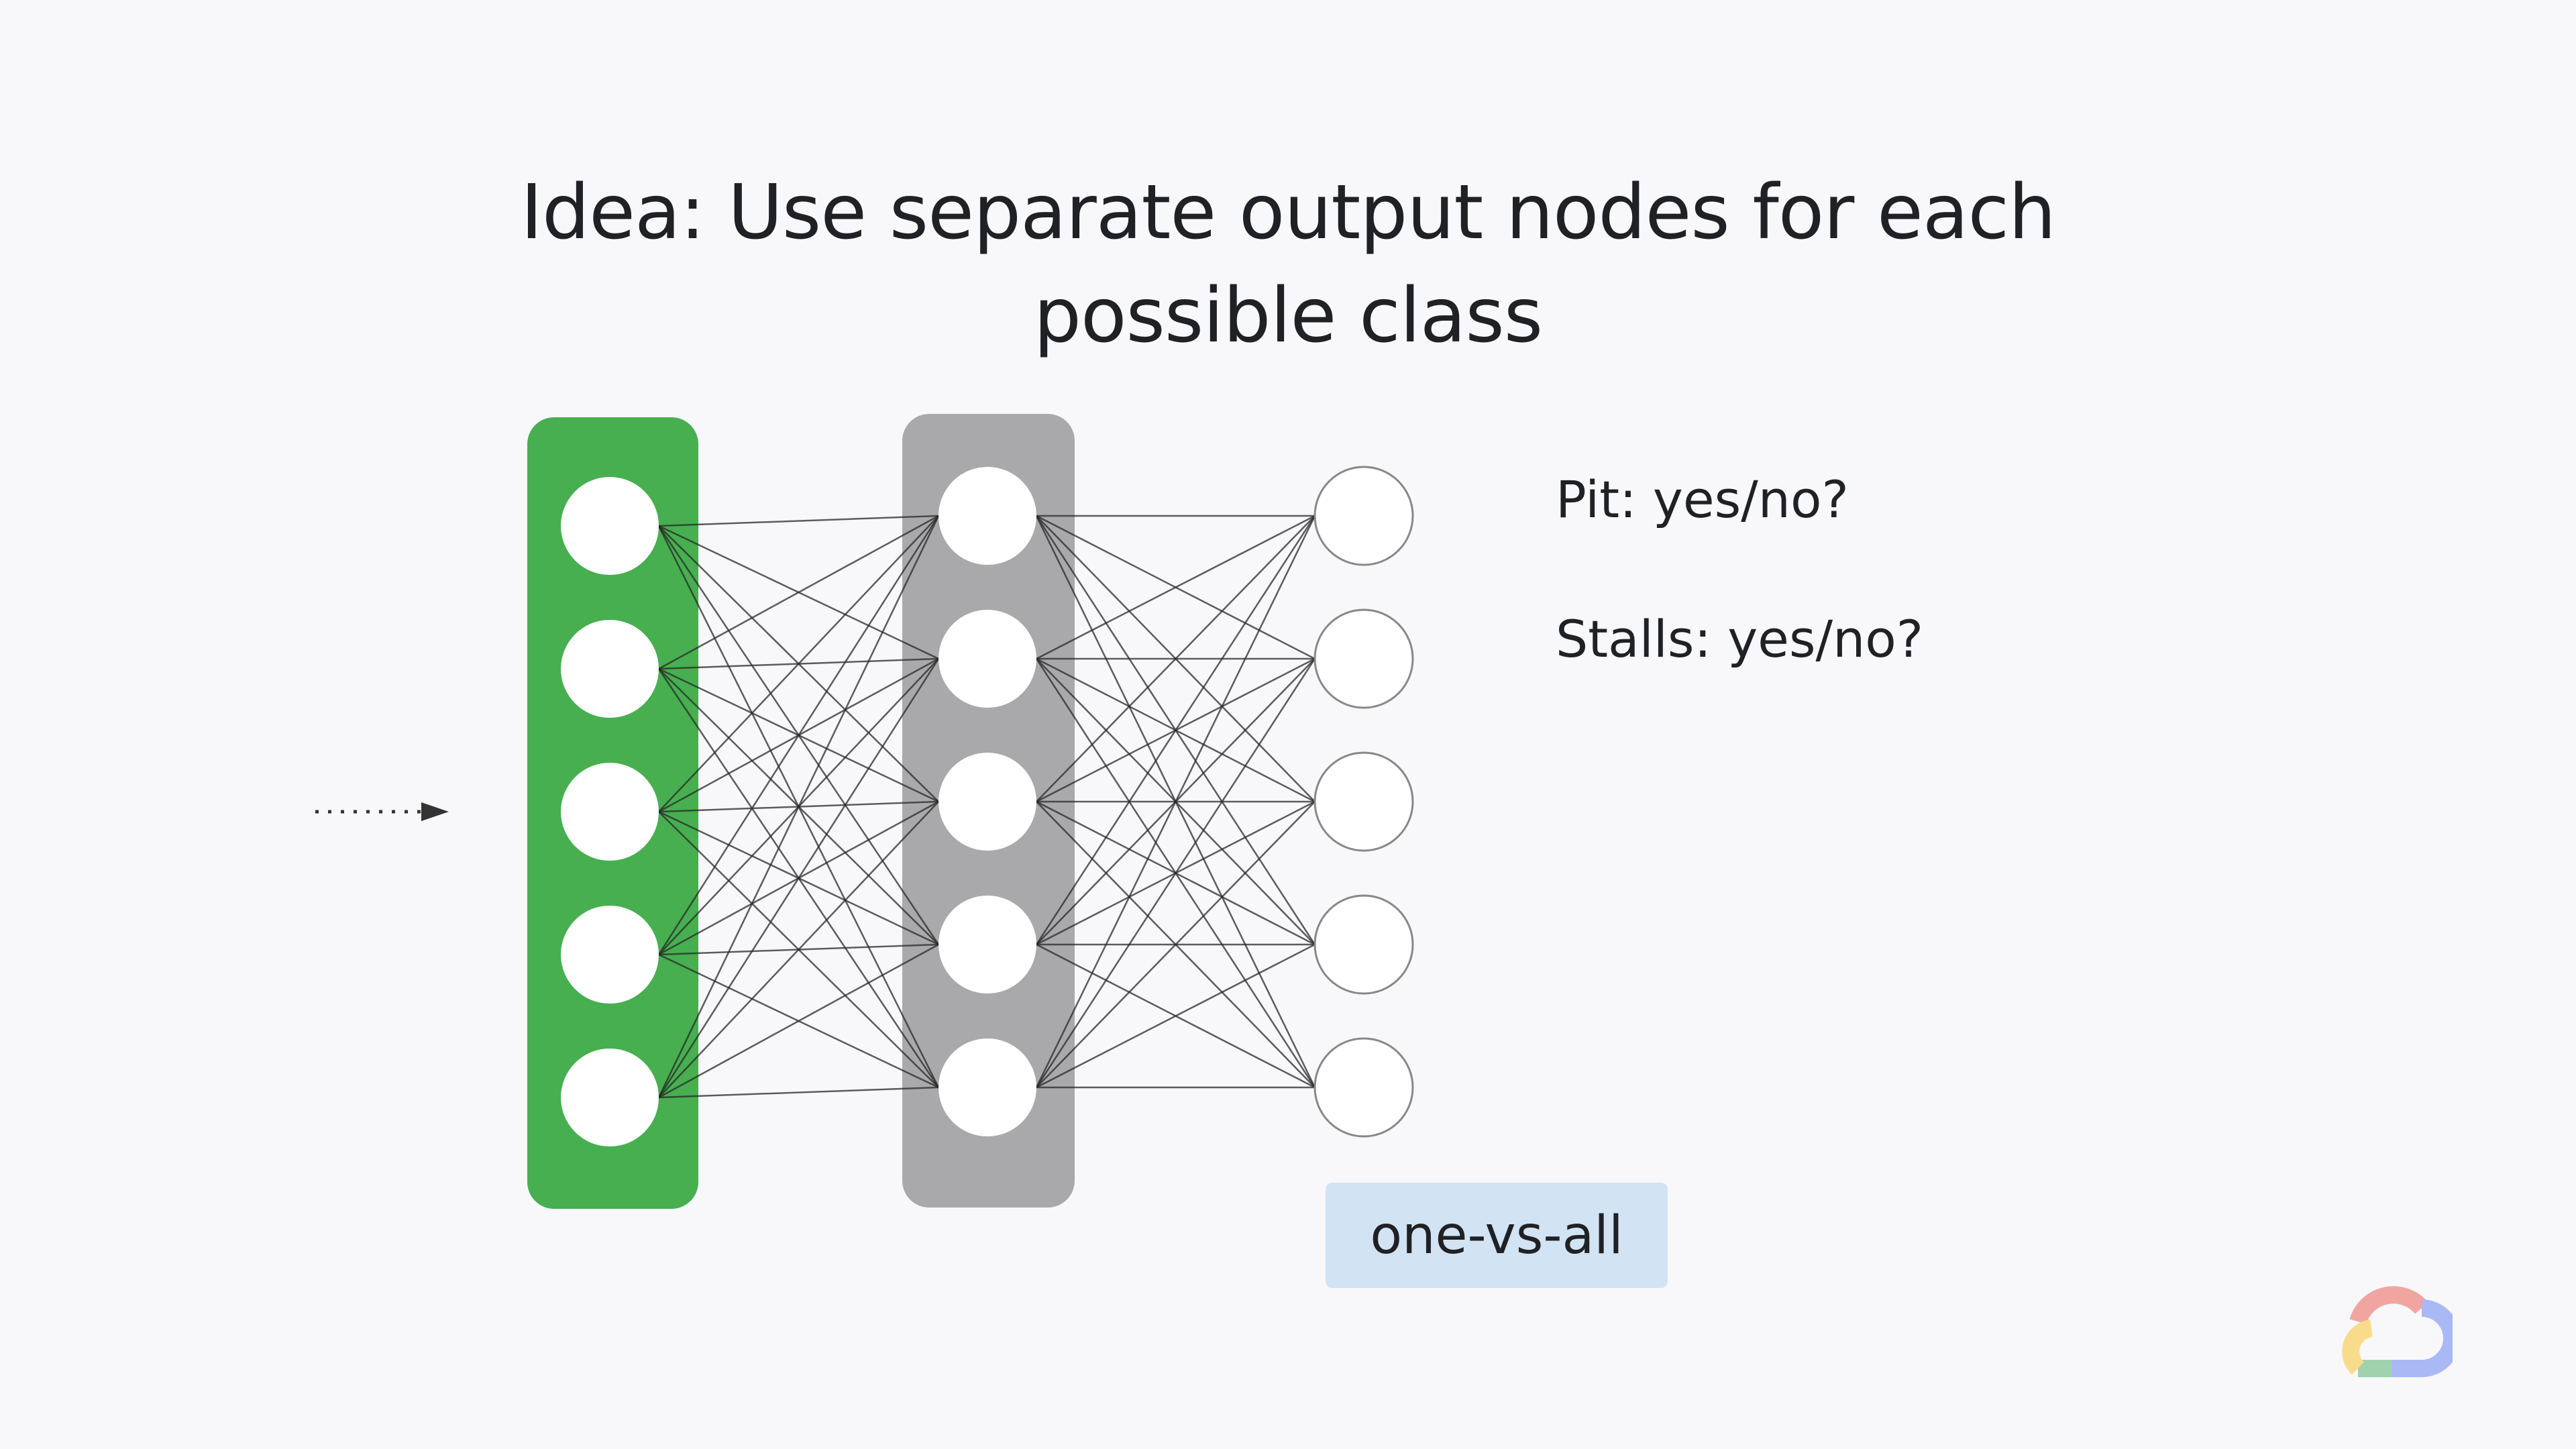  I want to click on google-cloud-logo, so click(2397, 1331).